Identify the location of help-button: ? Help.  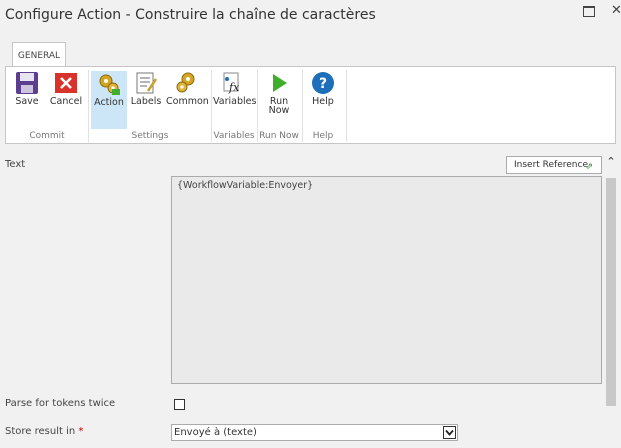
(323, 100).